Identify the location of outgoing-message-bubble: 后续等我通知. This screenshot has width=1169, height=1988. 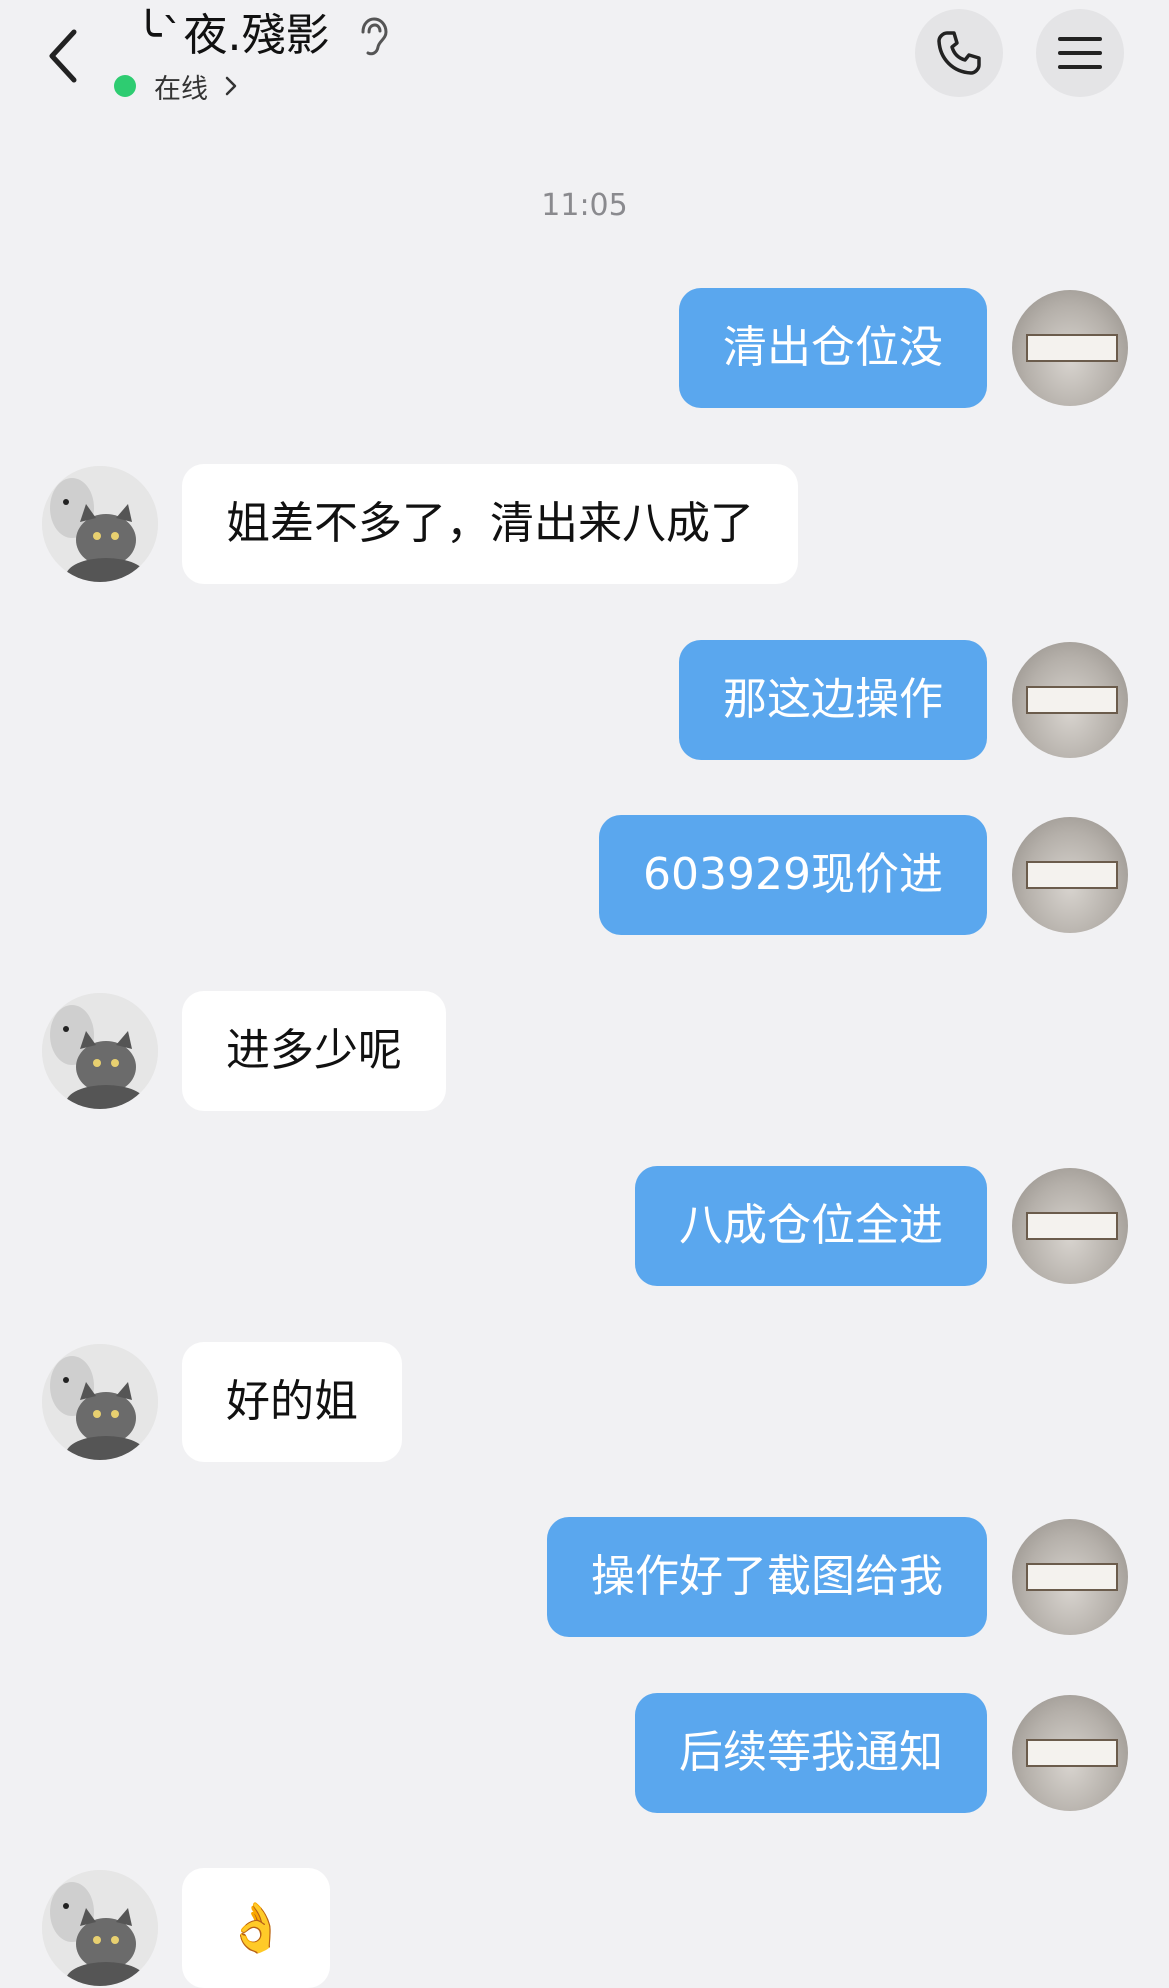
(811, 1753).